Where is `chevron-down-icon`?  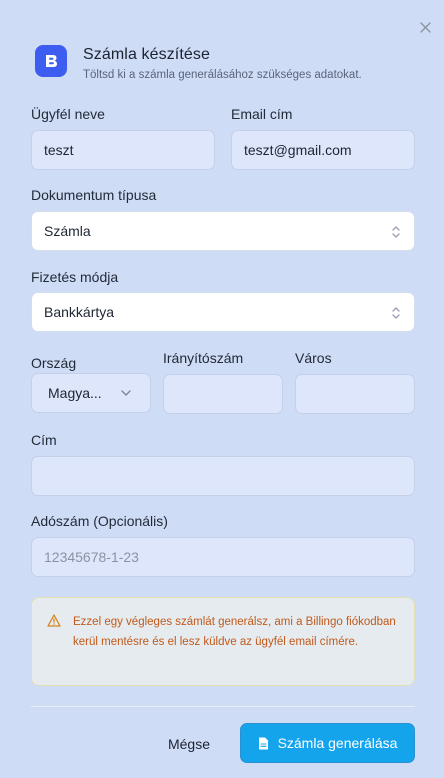 chevron-down-icon is located at coordinates (126, 393).